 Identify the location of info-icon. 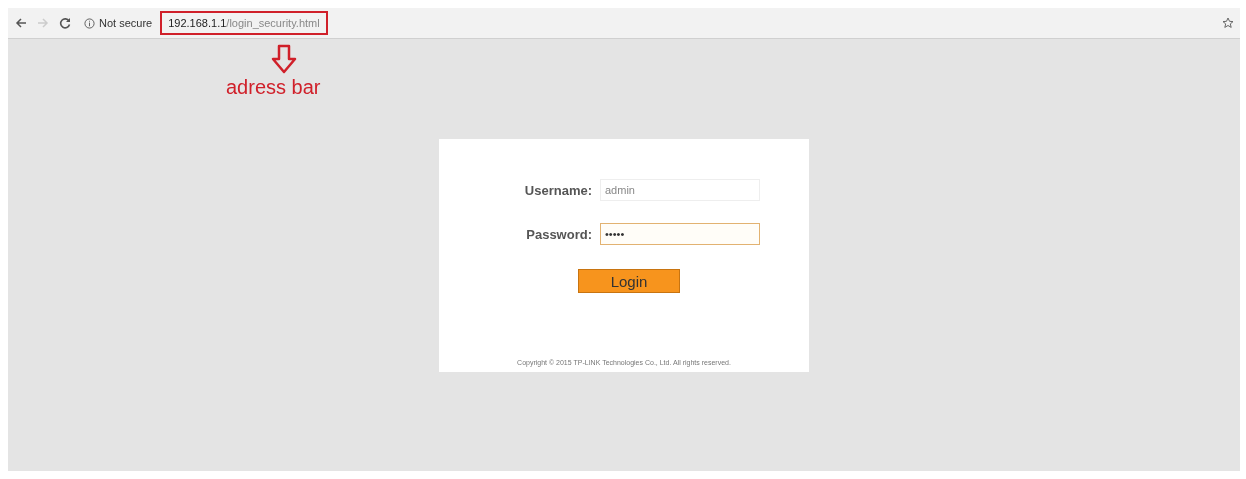
(89, 23).